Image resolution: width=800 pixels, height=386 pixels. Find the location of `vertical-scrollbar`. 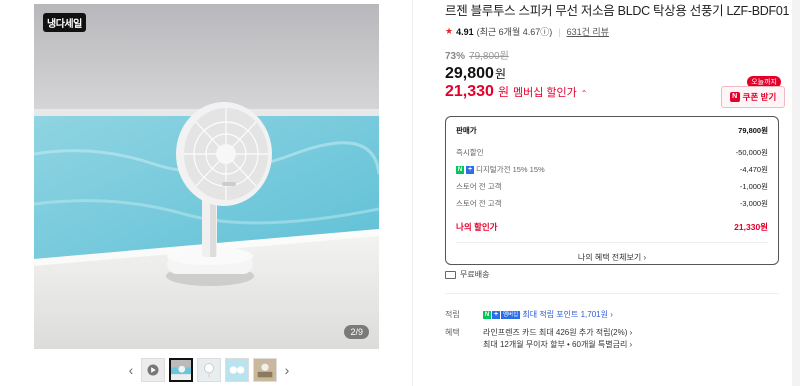

vertical-scrollbar is located at coordinates (796, 193).